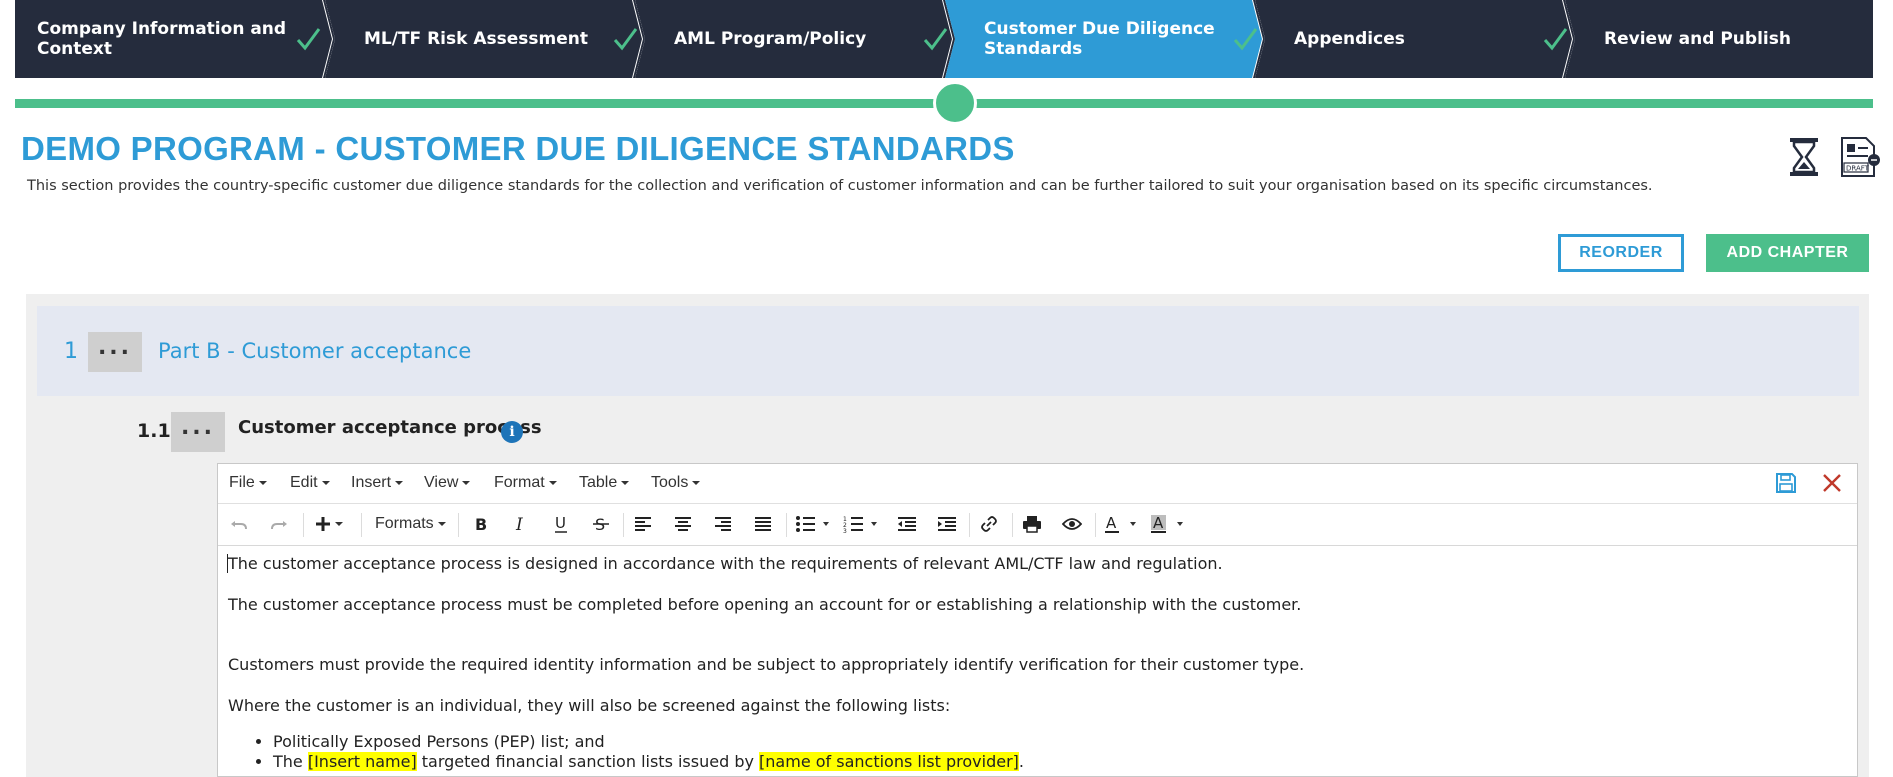 This screenshot has width=1893, height=777. I want to click on menu-format: Format, so click(525, 483).